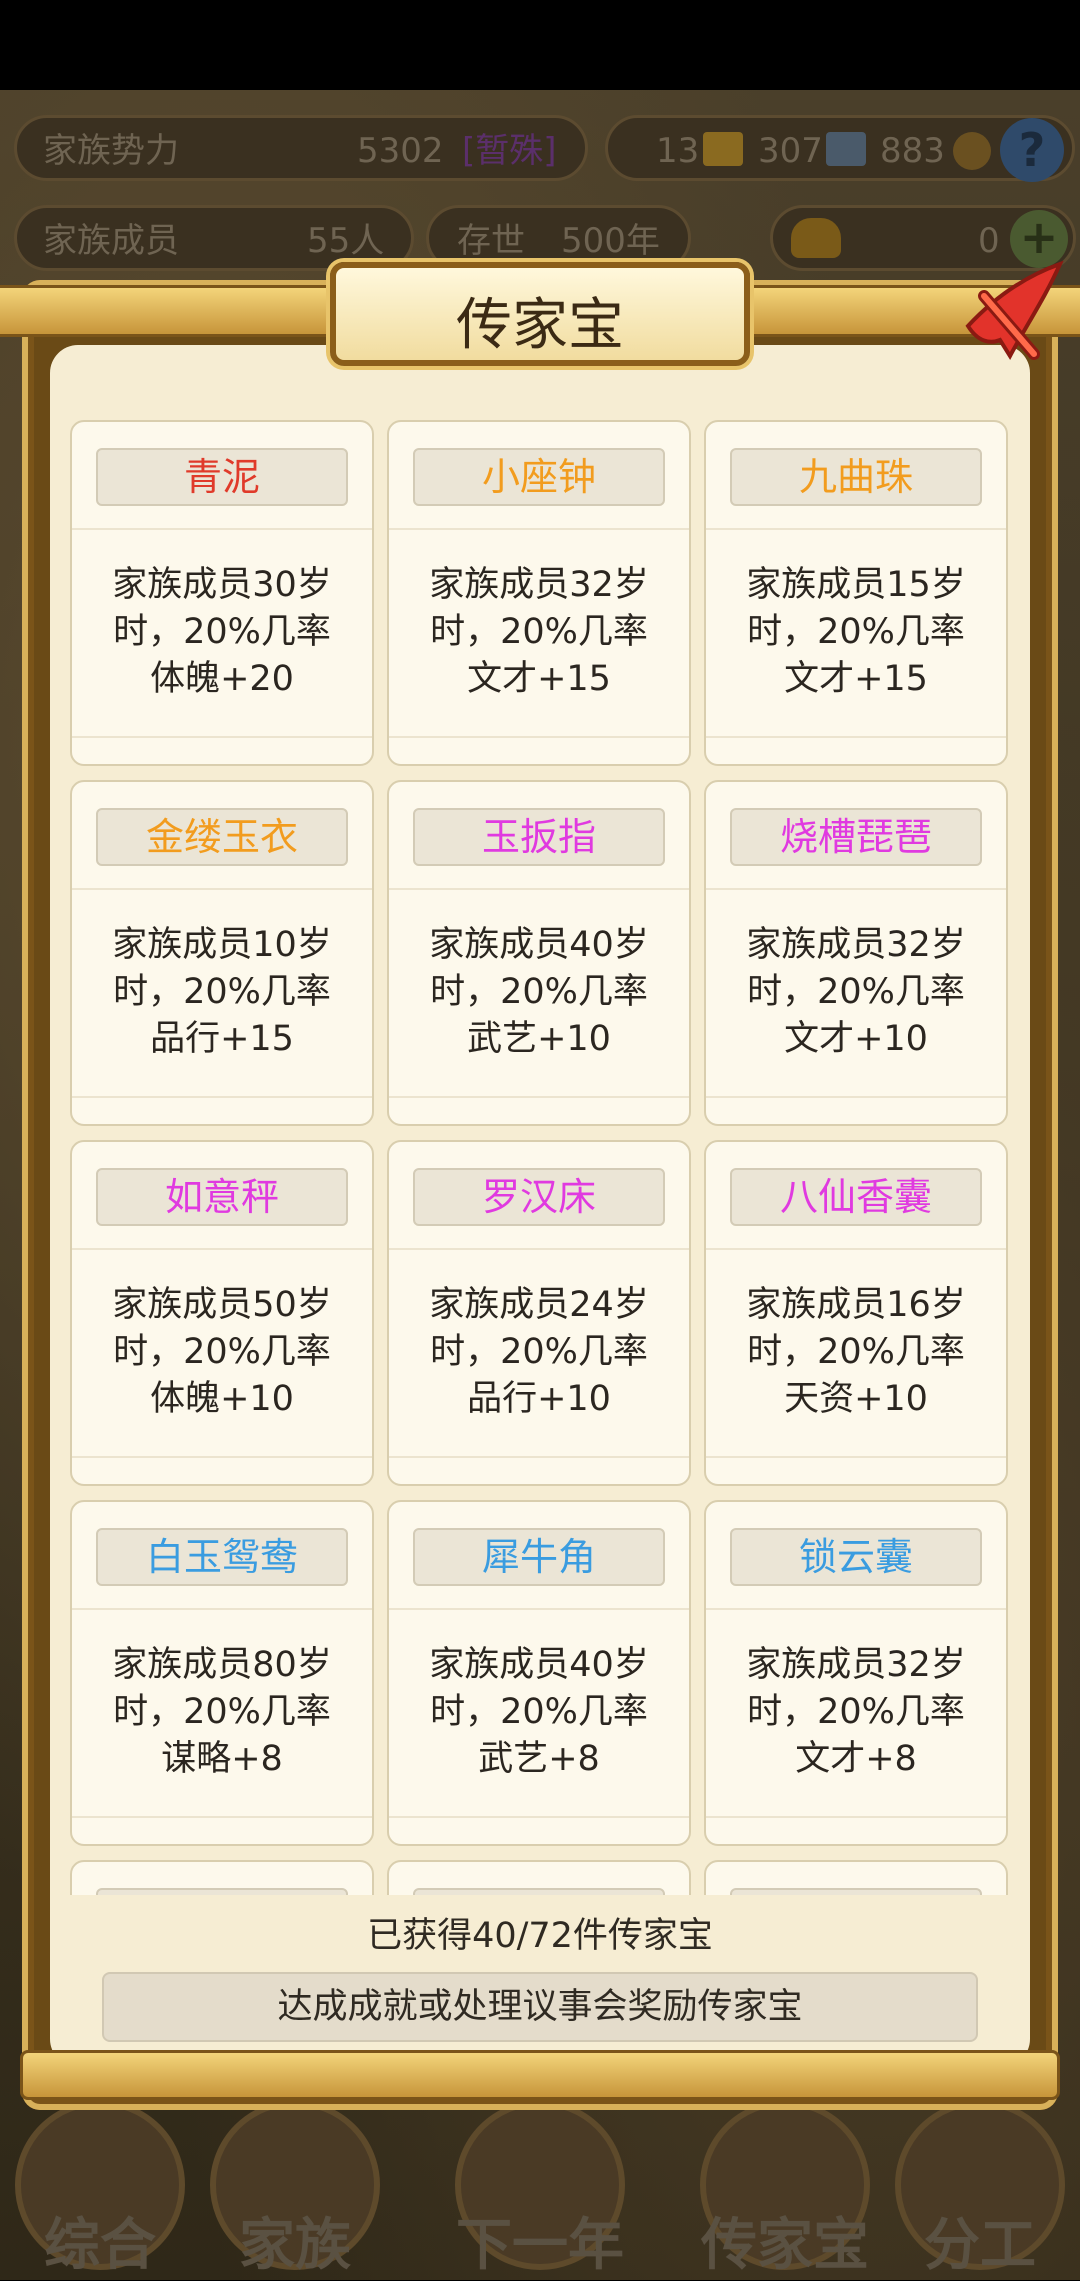 Image resolution: width=1080 pixels, height=2281 pixels. Describe the element at coordinates (222, 945) in the screenshot. I see `heirloom-effect-line: 家族成员10岁` at that location.